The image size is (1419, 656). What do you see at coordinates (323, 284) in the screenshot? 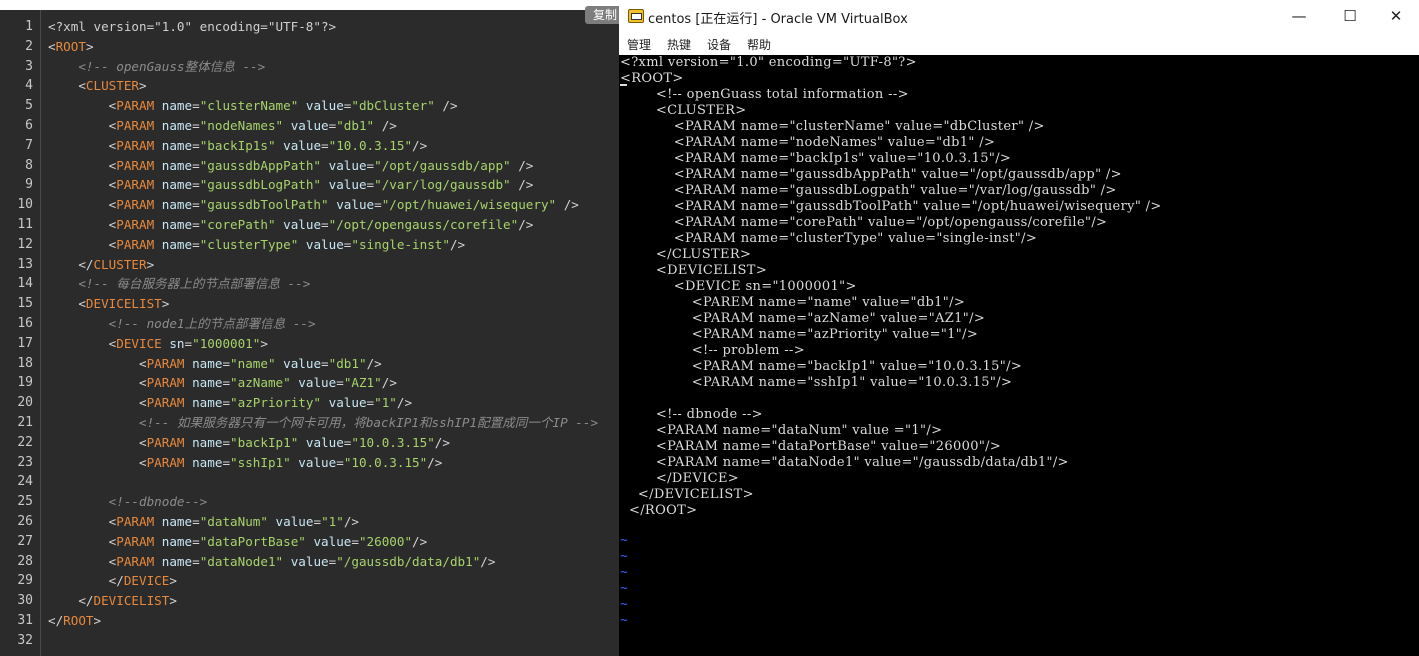
I see `code-line: <!-- 每台服务器上的节点部署信息 -->` at bounding box center [323, 284].